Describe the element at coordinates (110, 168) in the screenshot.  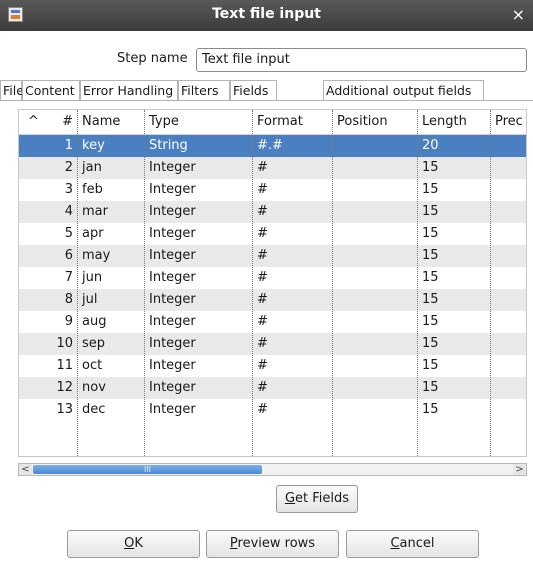
I see `cell-name: jan` at that location.